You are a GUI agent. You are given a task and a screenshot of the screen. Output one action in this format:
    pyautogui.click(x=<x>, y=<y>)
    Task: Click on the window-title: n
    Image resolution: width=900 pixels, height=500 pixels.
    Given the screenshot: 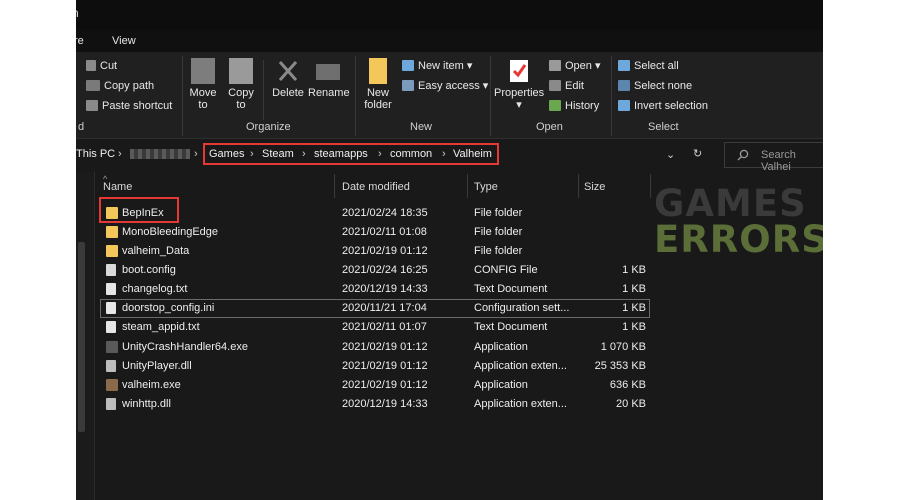 What is the action you would take?
    pyautogui.click(x=77, y=13)
    